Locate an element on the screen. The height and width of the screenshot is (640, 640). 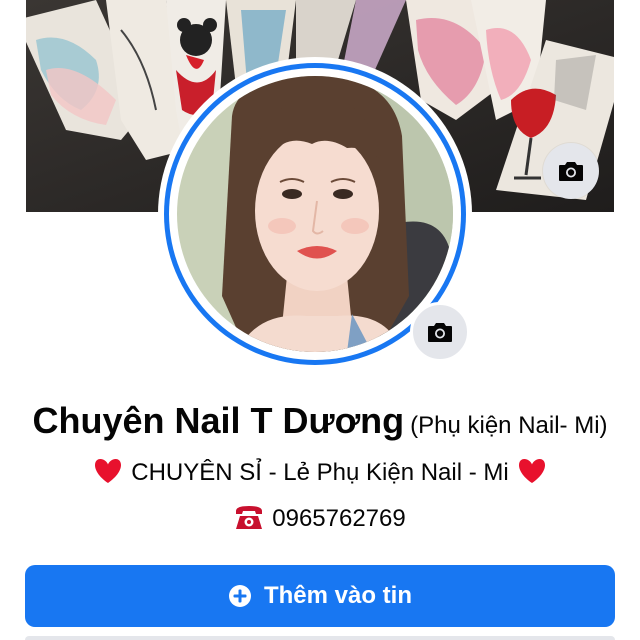
profile-name-main: Chuyên Nail T Dương is located at coordinates (218, 420).